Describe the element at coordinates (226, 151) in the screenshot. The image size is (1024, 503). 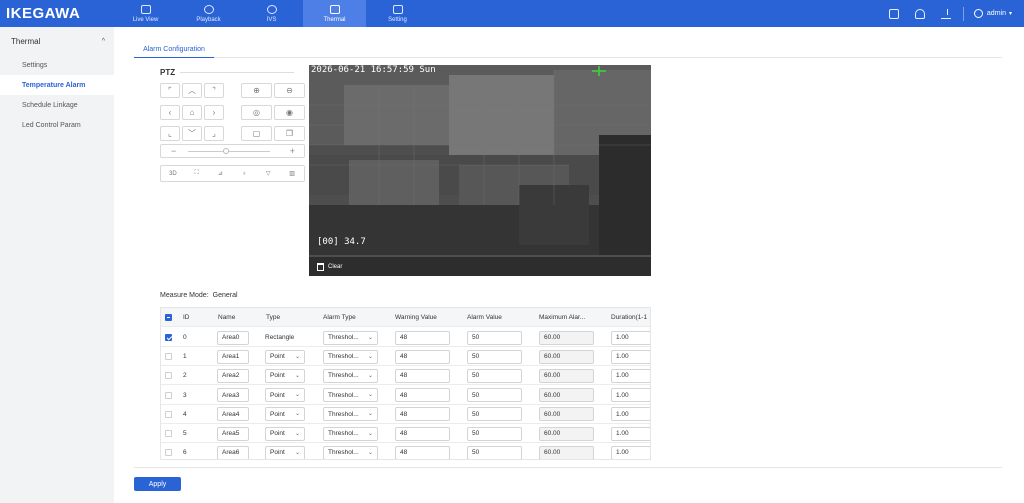
I see `slider-thumb` at that location.